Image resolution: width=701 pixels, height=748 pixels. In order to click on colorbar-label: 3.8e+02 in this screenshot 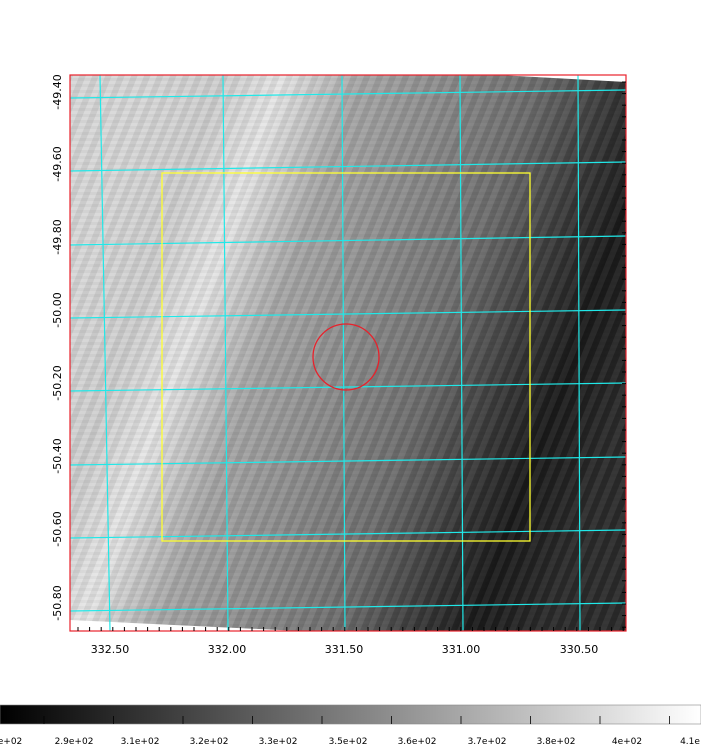, I will do `click(556, 742)`.